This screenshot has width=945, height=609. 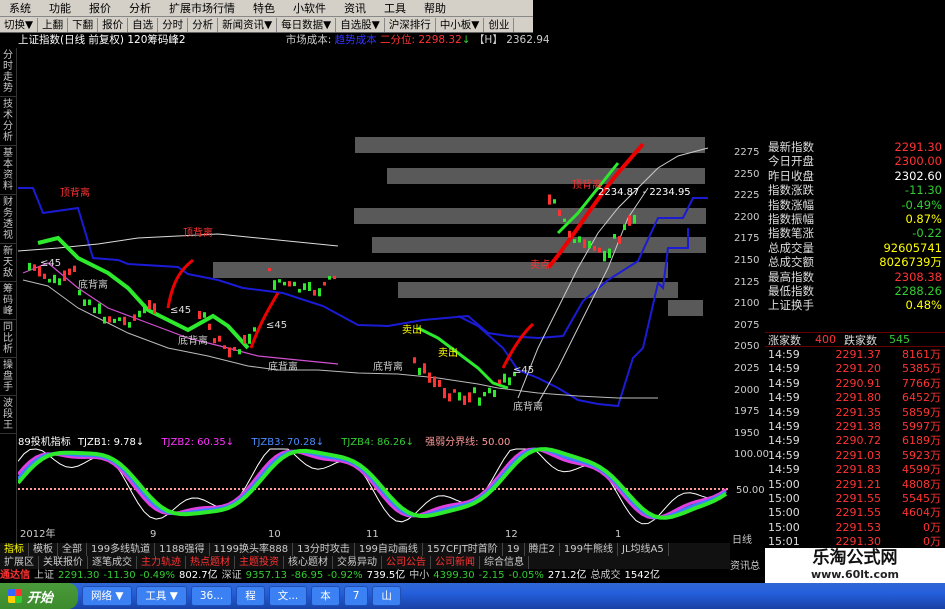 What do you see at coordinates (518, 345) in the screenshot?
I see `rebound-line` at bounding box center [518, 345].